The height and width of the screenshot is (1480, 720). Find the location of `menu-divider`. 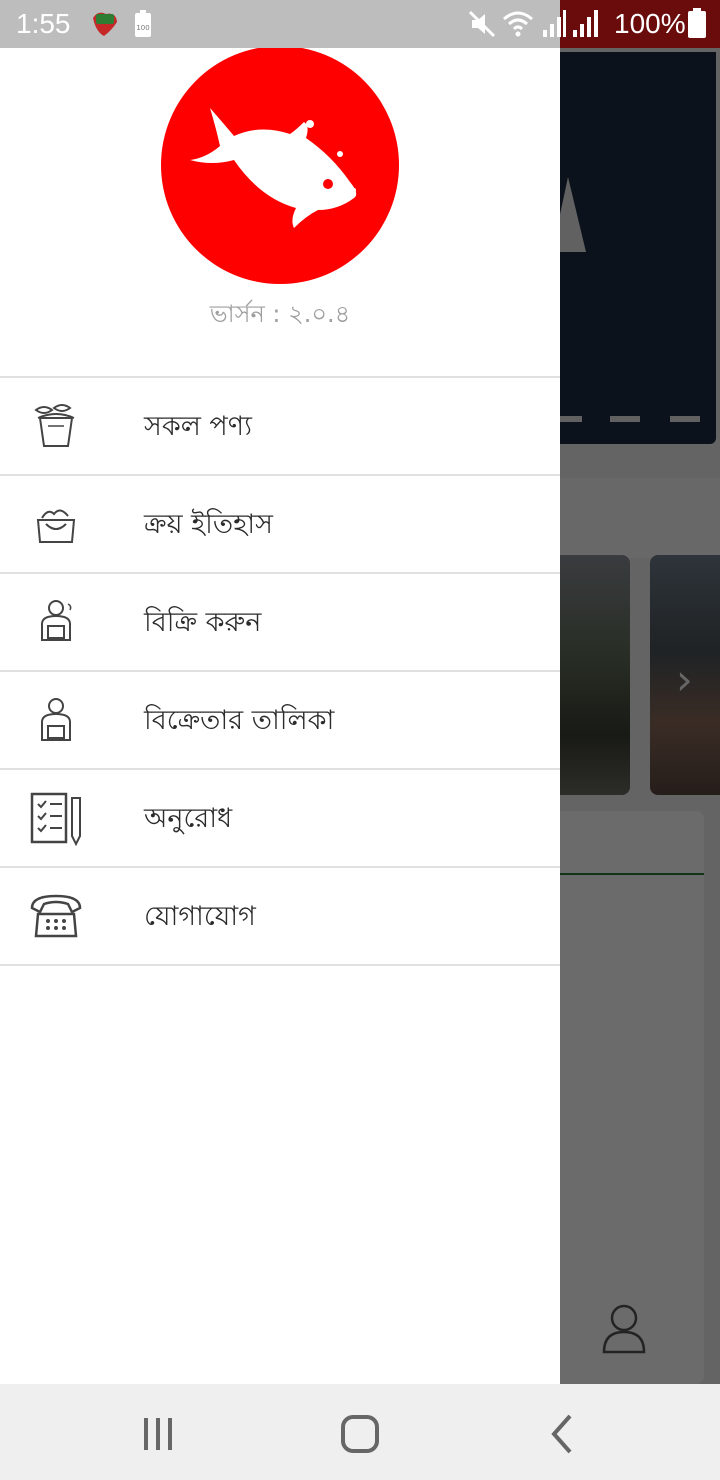

menu-divider is located at coordinates (280, 965).